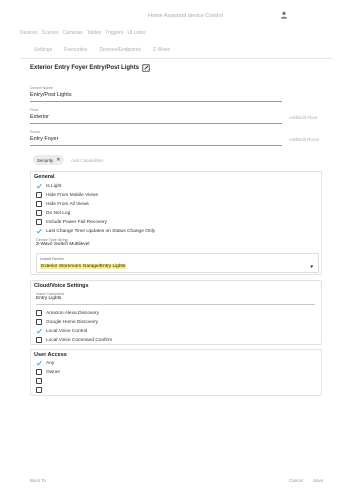 The image size is (353, 500). Describe the element at coordinates (61, 286) in the screenshot. I see `cloud-voice-heading: Cloud/Voice Settings` at that location.